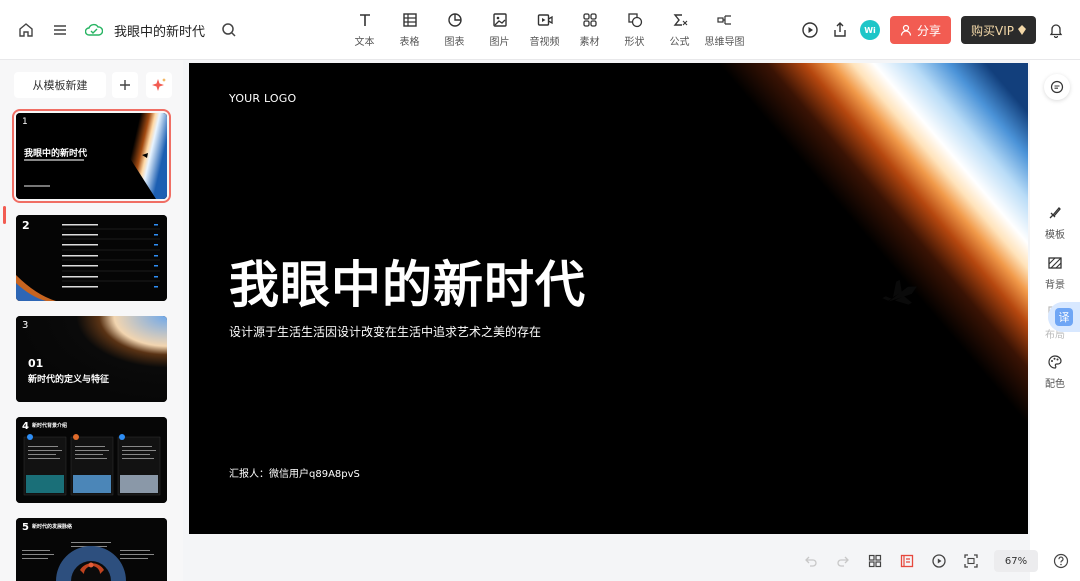 Image resolution: width=1080 pixels, height=581 pixels. I want to click on image-icon, so click(500, 20).